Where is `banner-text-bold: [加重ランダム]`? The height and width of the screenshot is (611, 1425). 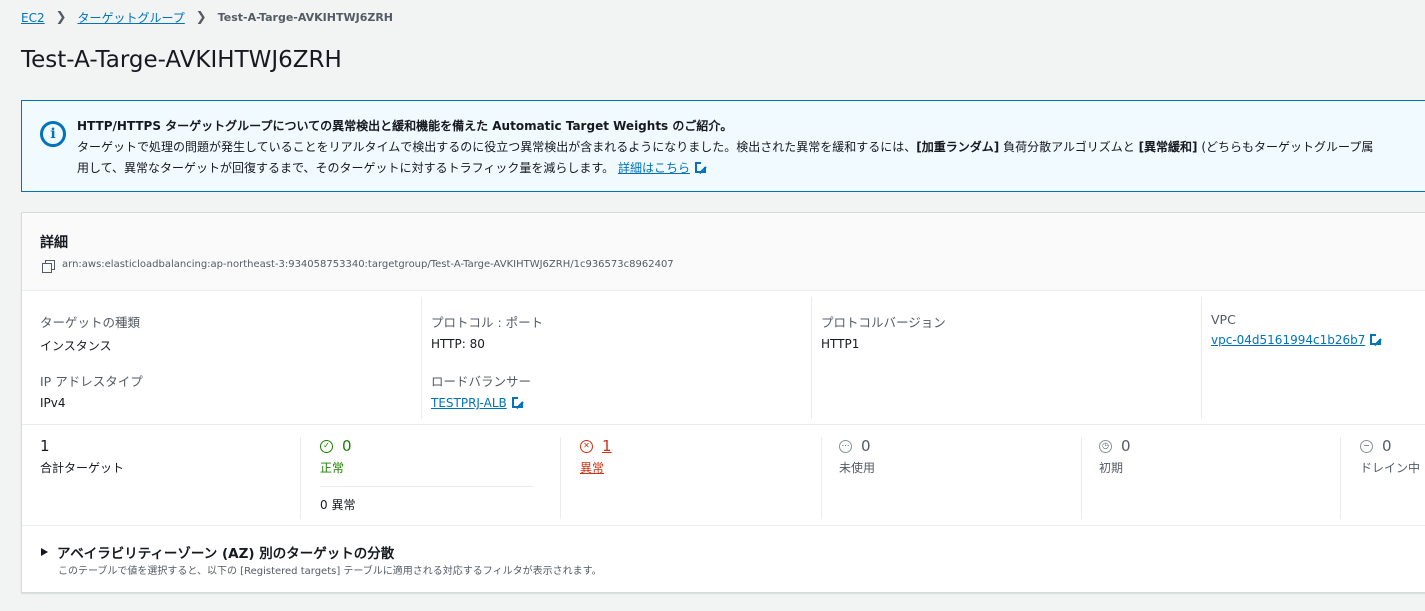 banner-text-bold: [加重ランダム] is located at coordinates (958, 147).